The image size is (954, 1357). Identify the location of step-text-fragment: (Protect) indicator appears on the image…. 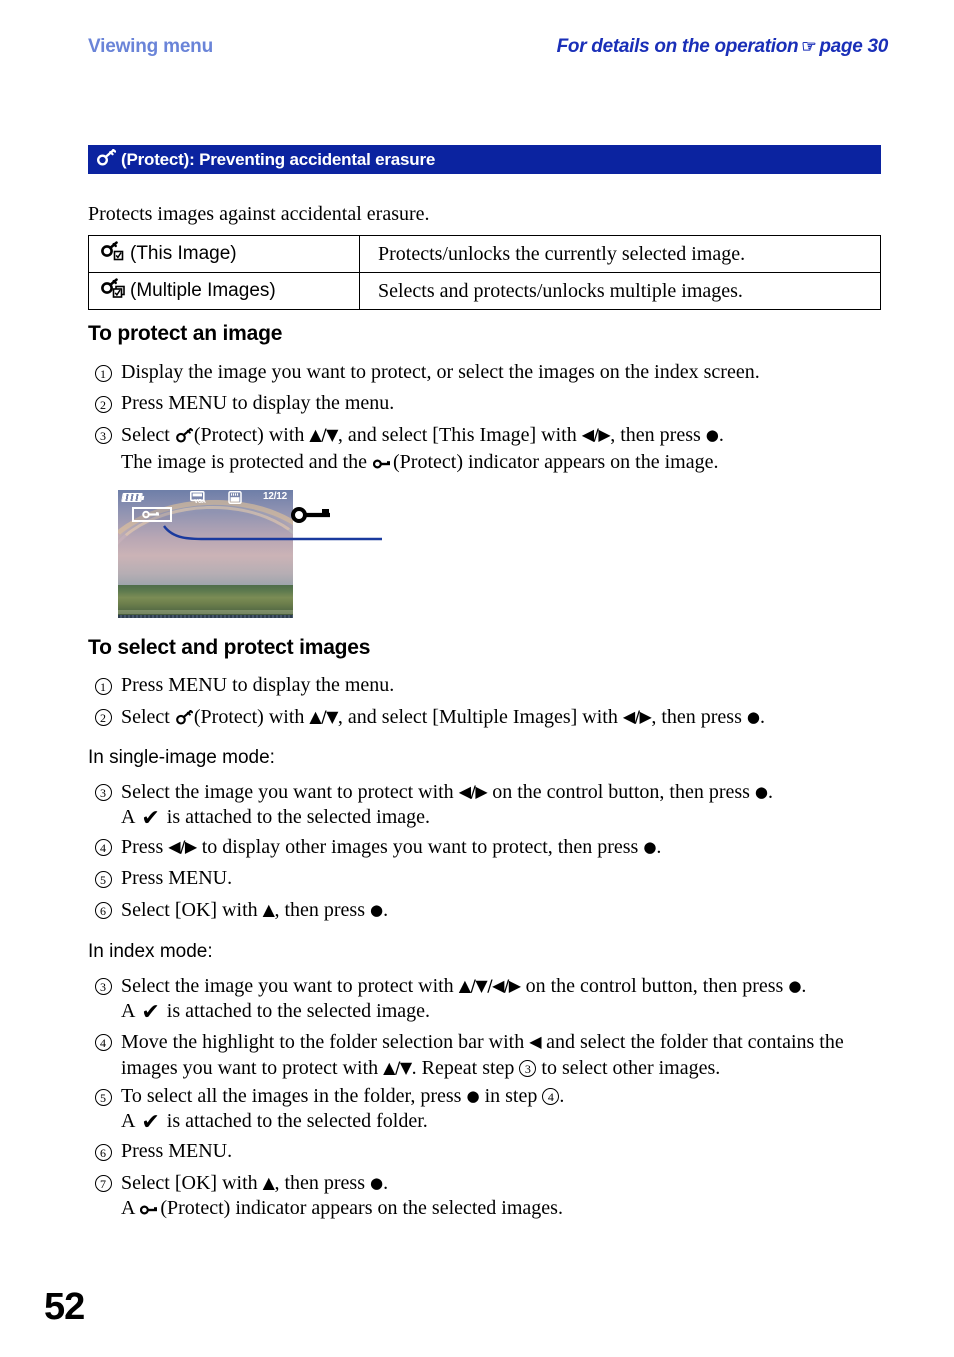
(556, 462).